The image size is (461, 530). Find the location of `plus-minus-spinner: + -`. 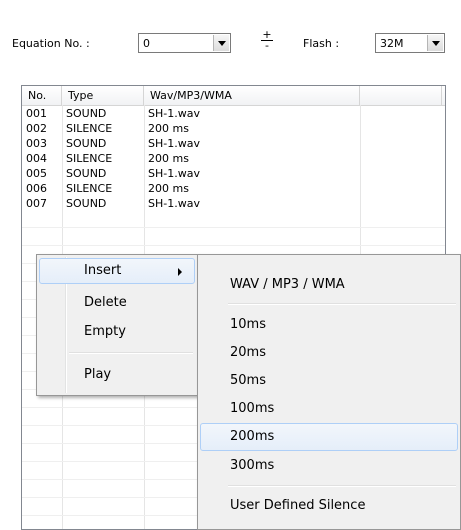

plus-minus-spinner: + - is located at coordinates (267, 40).